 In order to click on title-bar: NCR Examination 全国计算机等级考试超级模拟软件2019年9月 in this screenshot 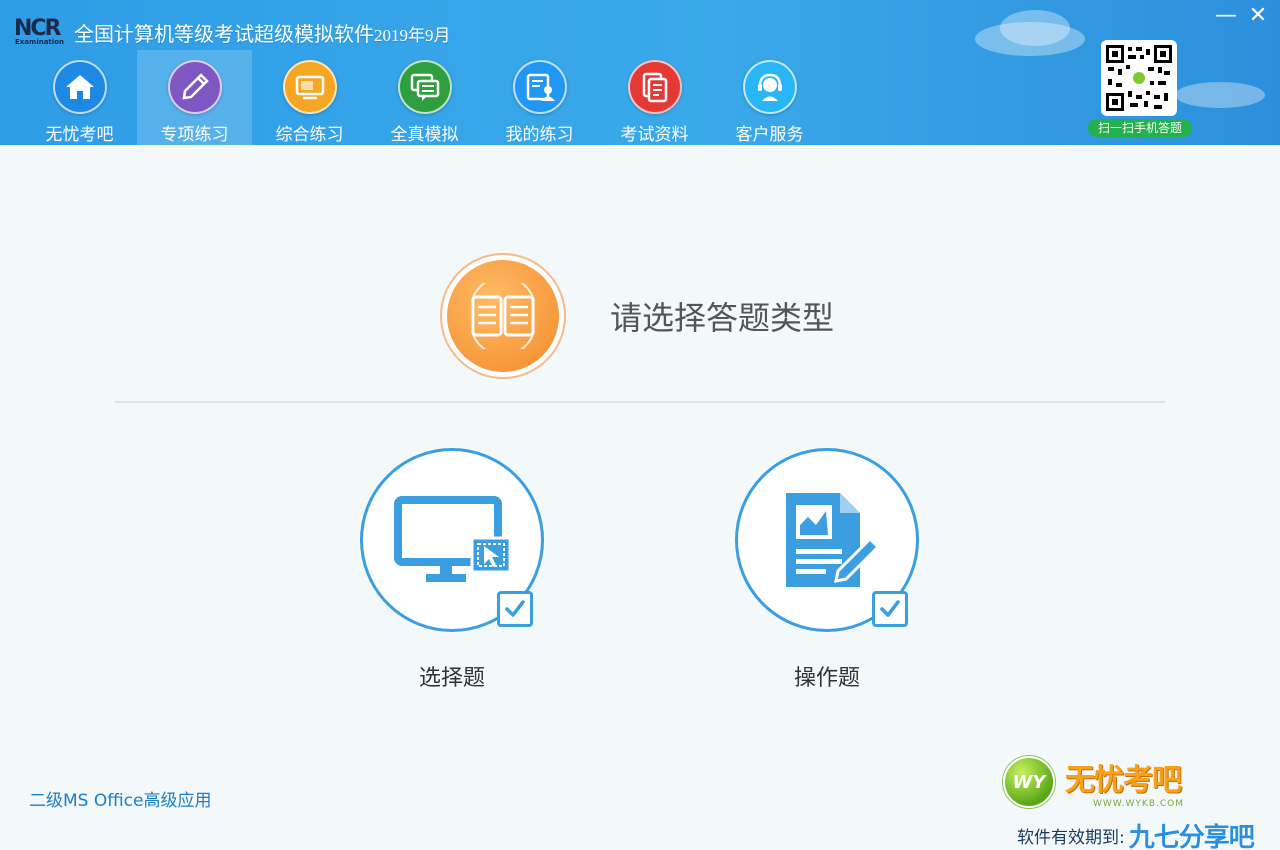, I will do `click(232, 32)`.